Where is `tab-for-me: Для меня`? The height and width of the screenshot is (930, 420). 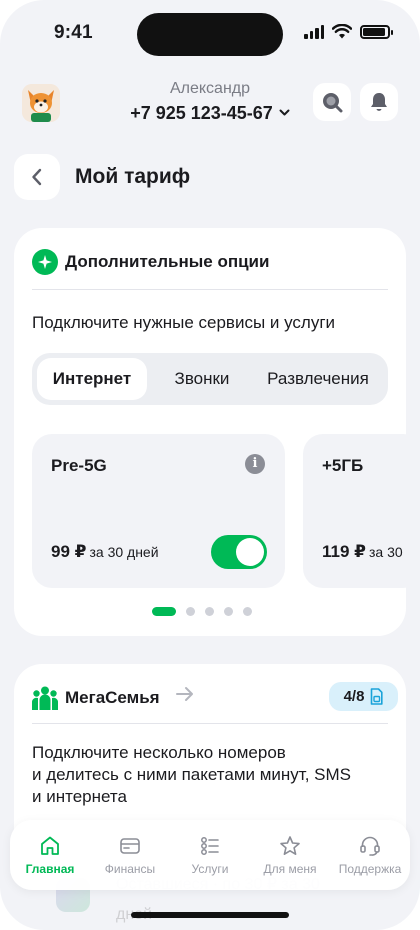
tab-for-me: Для меня is located at coordinates (290, 855).